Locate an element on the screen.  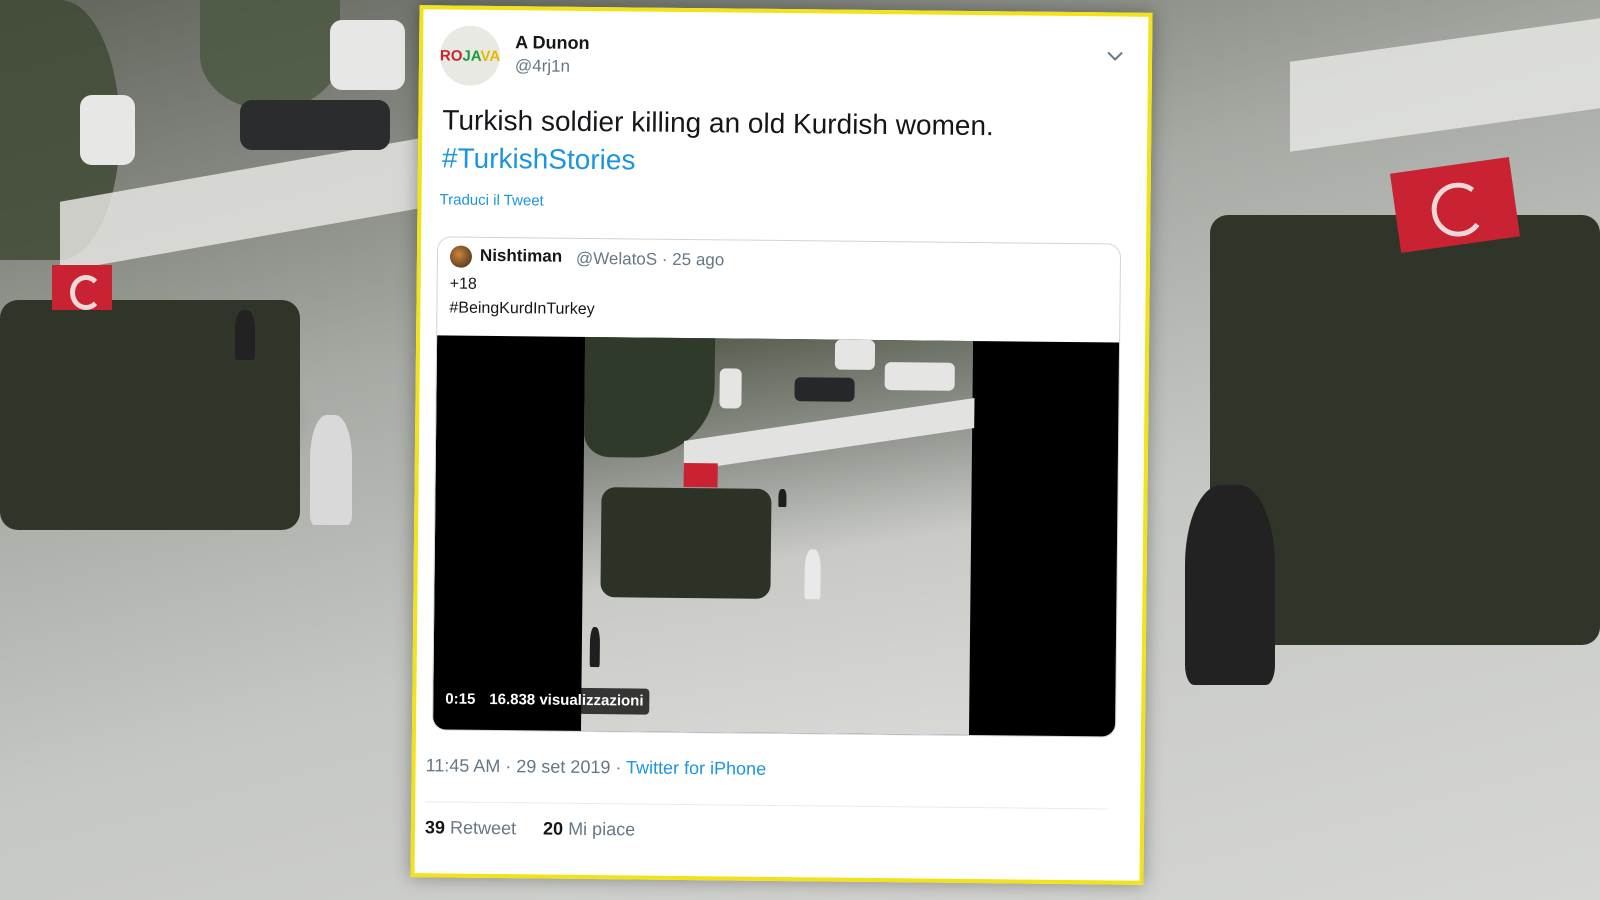
tweet-stats: 39 Retweet 20 Mi piace is located at coordinates (541, 828).